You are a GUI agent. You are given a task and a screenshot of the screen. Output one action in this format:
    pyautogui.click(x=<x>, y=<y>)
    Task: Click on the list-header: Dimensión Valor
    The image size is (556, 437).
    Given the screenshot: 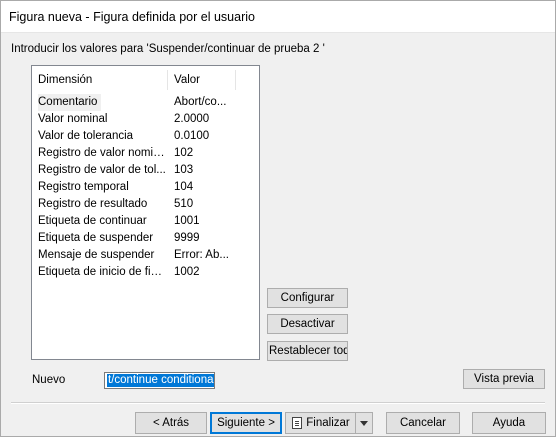 What is the action you would take?
    pyautogui.click(x=145, y=79)
    